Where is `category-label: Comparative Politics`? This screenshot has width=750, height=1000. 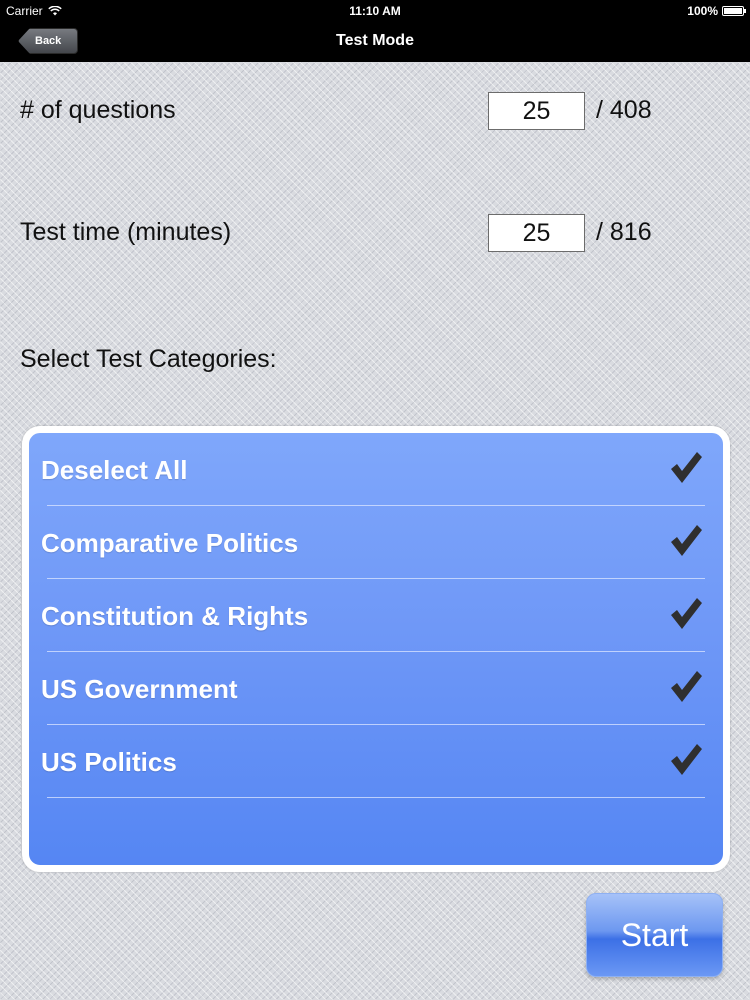 category-label: Comparative Politics is located at coordinates (170, 543).